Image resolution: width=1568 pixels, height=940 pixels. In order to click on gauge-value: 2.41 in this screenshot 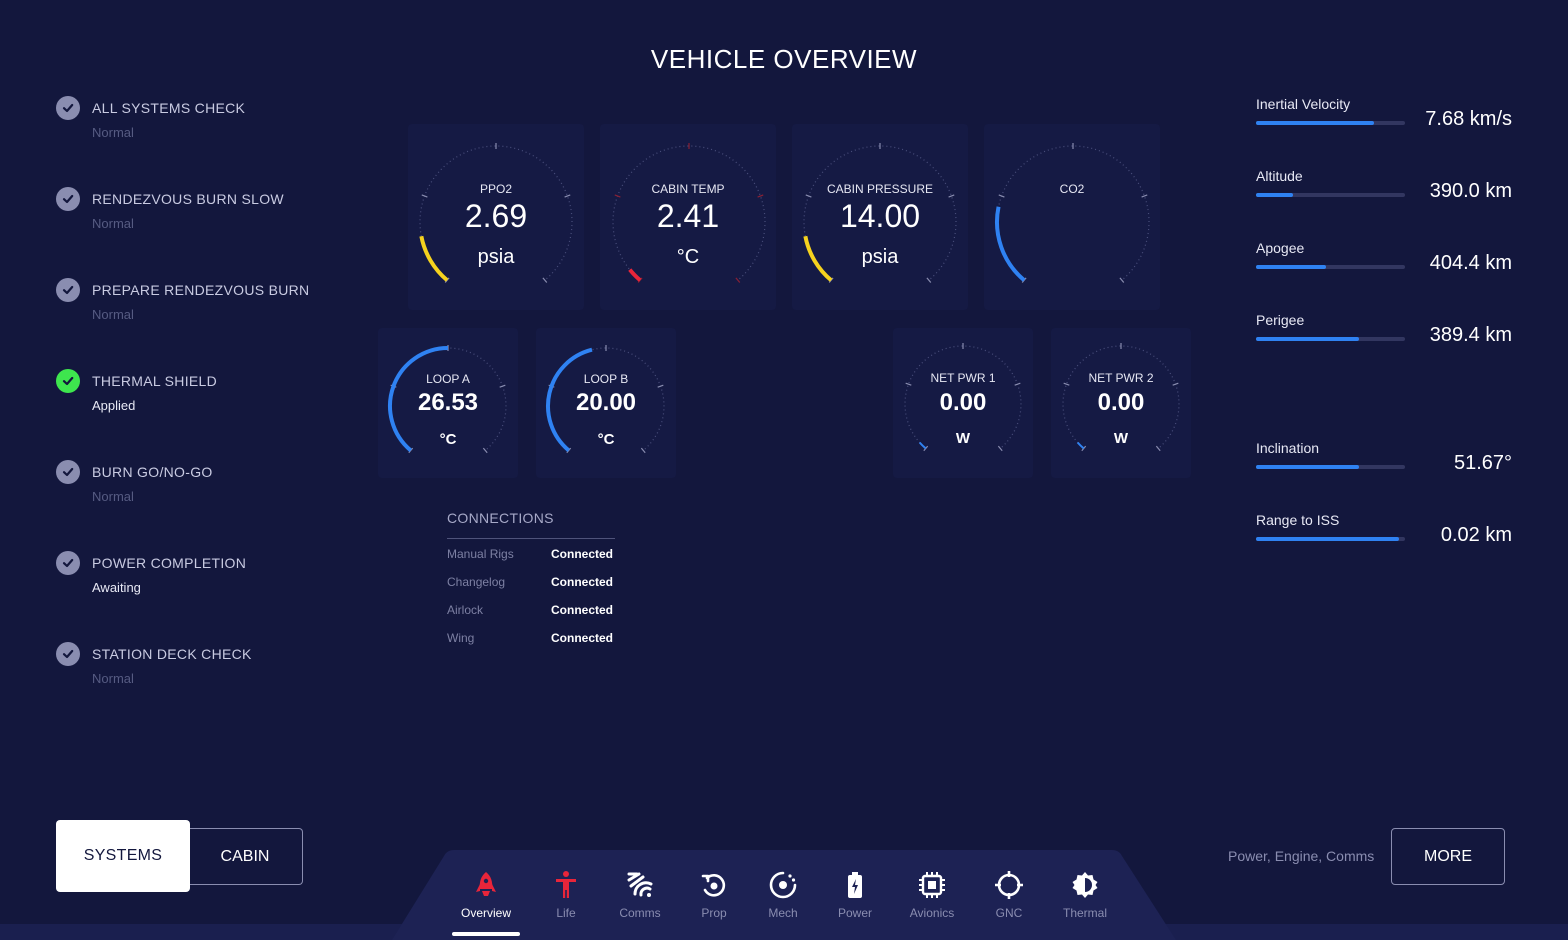, I will do `click(688, 216)`.